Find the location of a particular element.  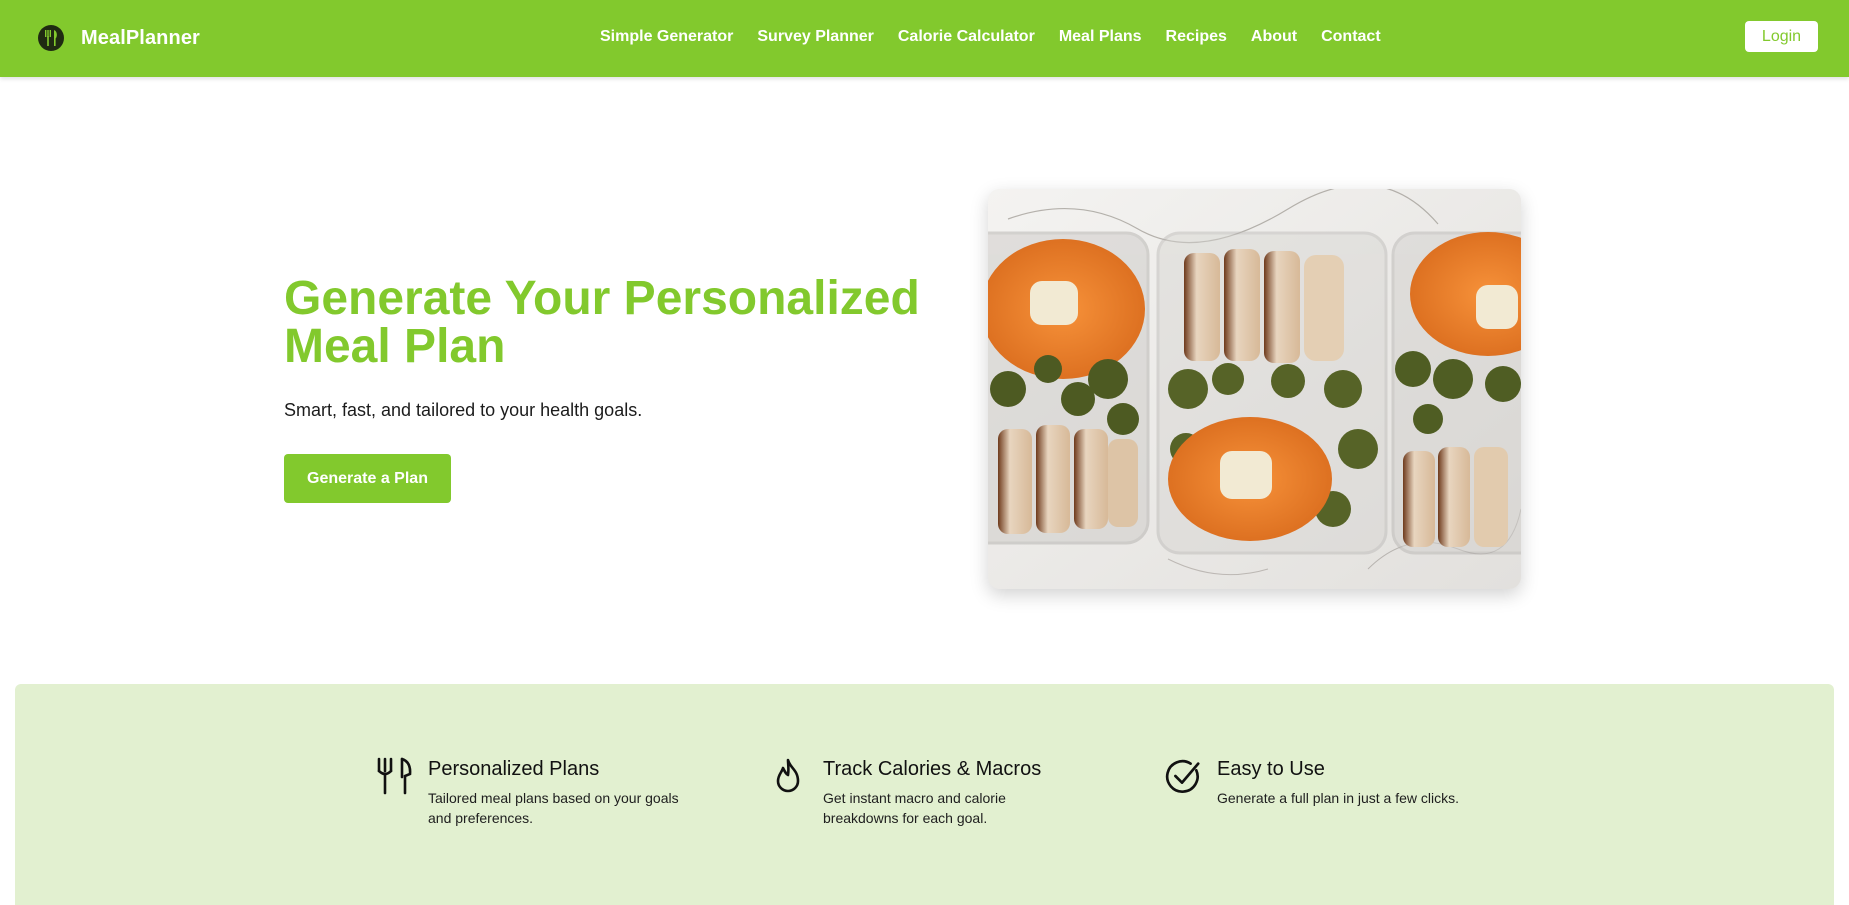

nav-link-contact: Contact is located at coordinates (1351, 37).